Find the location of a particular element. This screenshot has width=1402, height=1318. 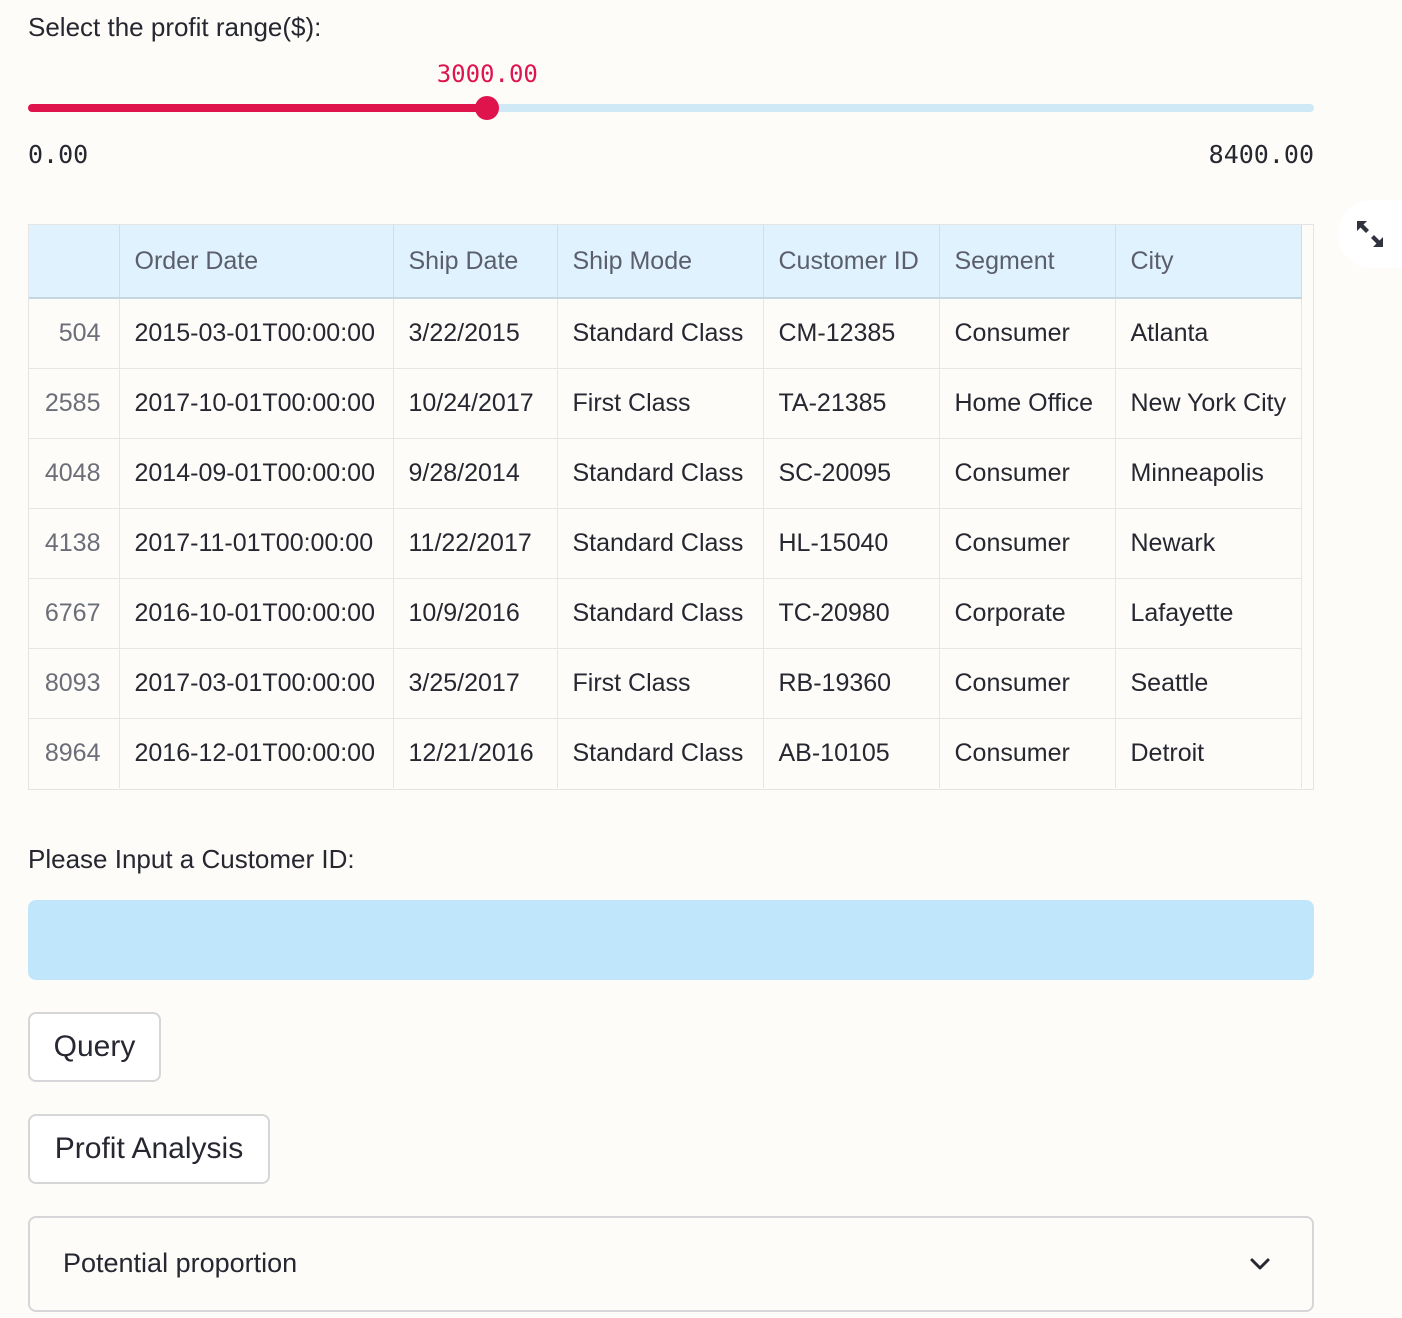

table-cell: 2016-12-01T00:00:00 is located at coordinates (256, 753).